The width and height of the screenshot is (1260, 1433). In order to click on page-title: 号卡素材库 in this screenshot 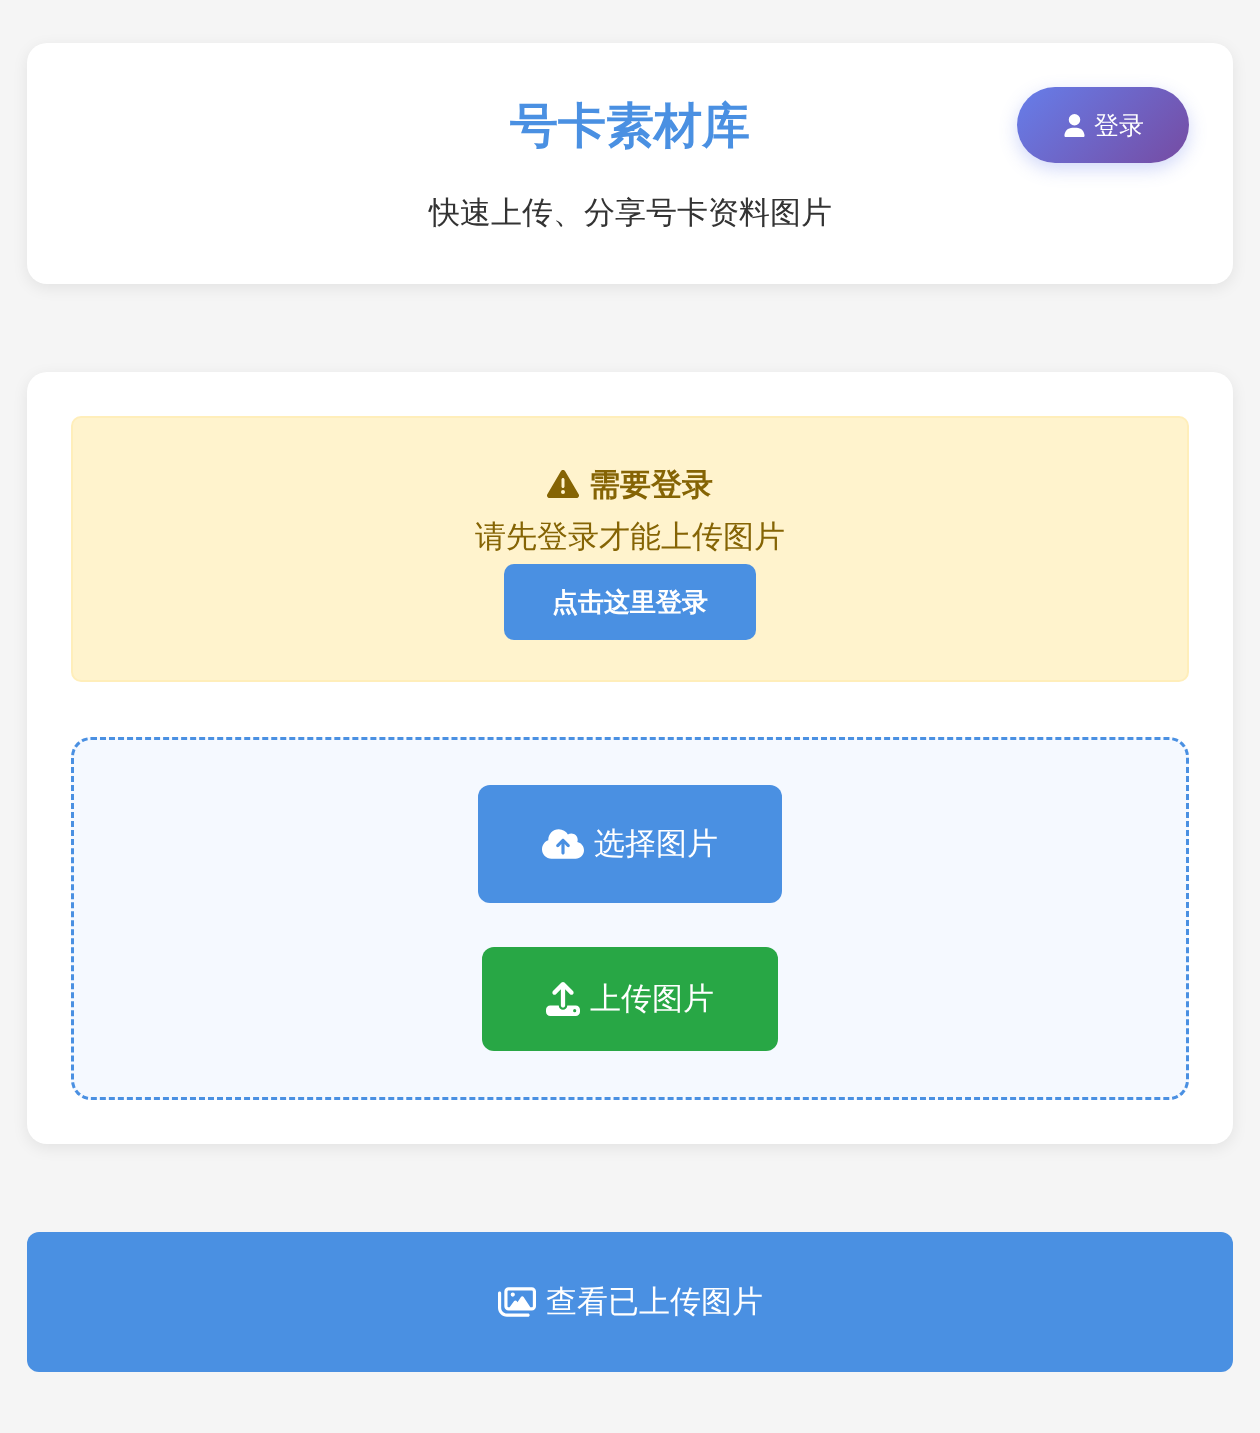, I will do `click(630, 125)`.